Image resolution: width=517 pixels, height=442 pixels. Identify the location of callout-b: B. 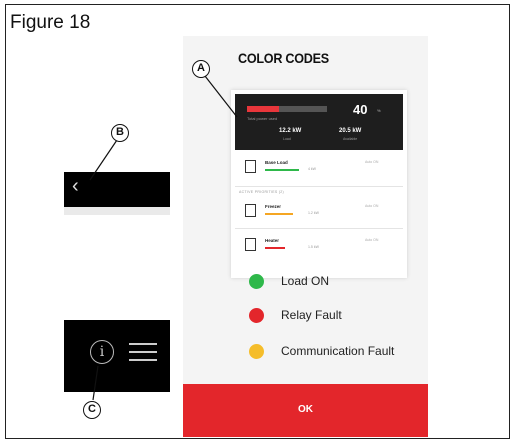
(120, 133).